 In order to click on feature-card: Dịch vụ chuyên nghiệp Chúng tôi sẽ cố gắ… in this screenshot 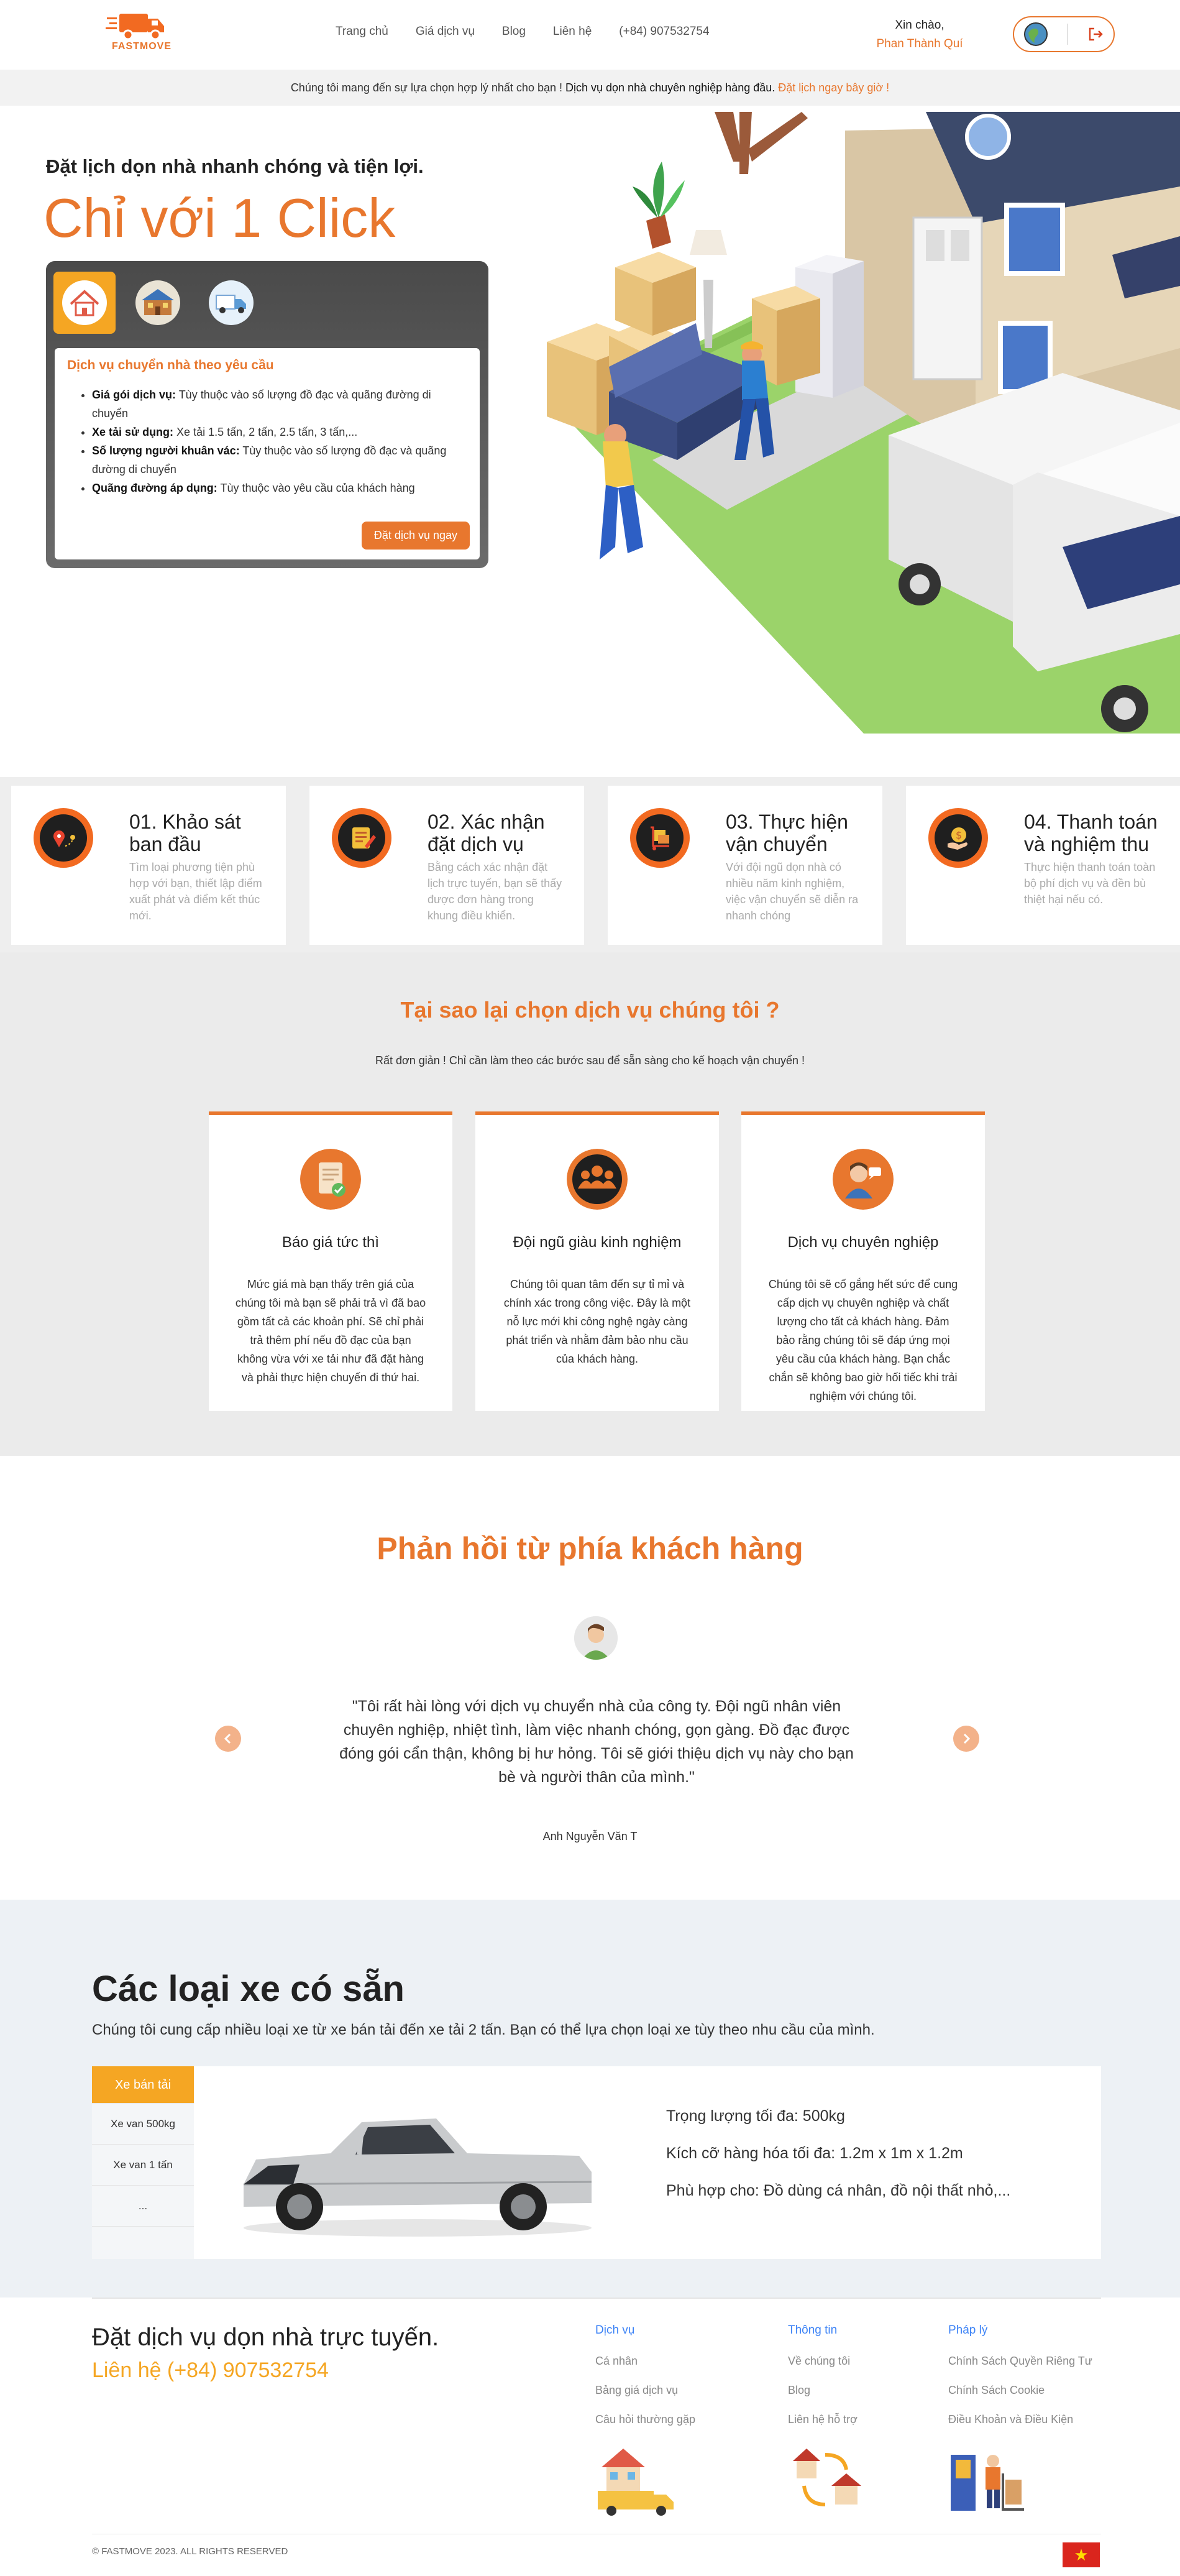, I will do `click(863, 1261)`.